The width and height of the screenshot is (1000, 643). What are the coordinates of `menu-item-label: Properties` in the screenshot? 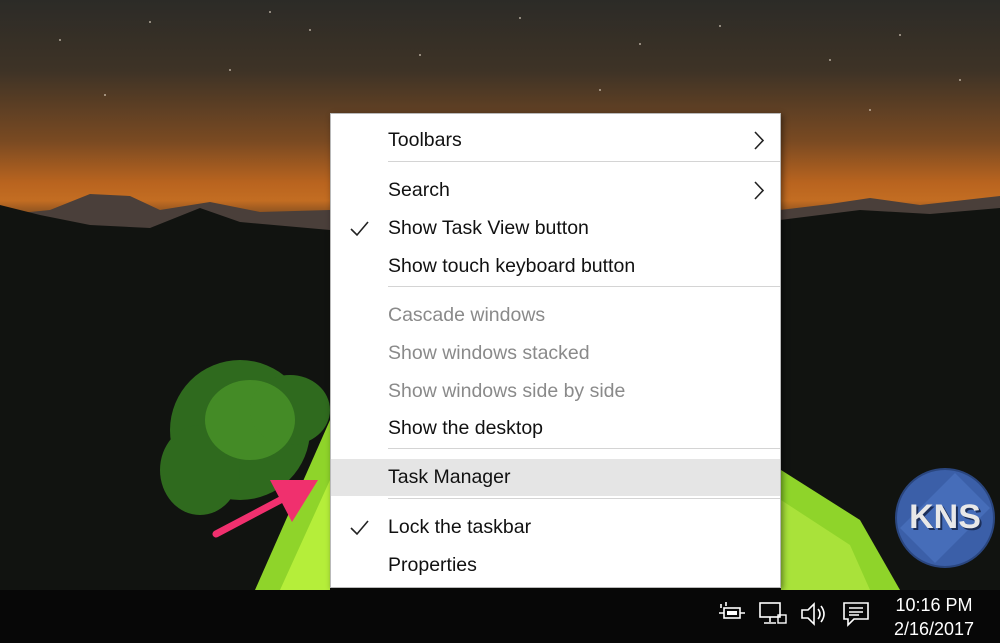 It's located at (432, 565).